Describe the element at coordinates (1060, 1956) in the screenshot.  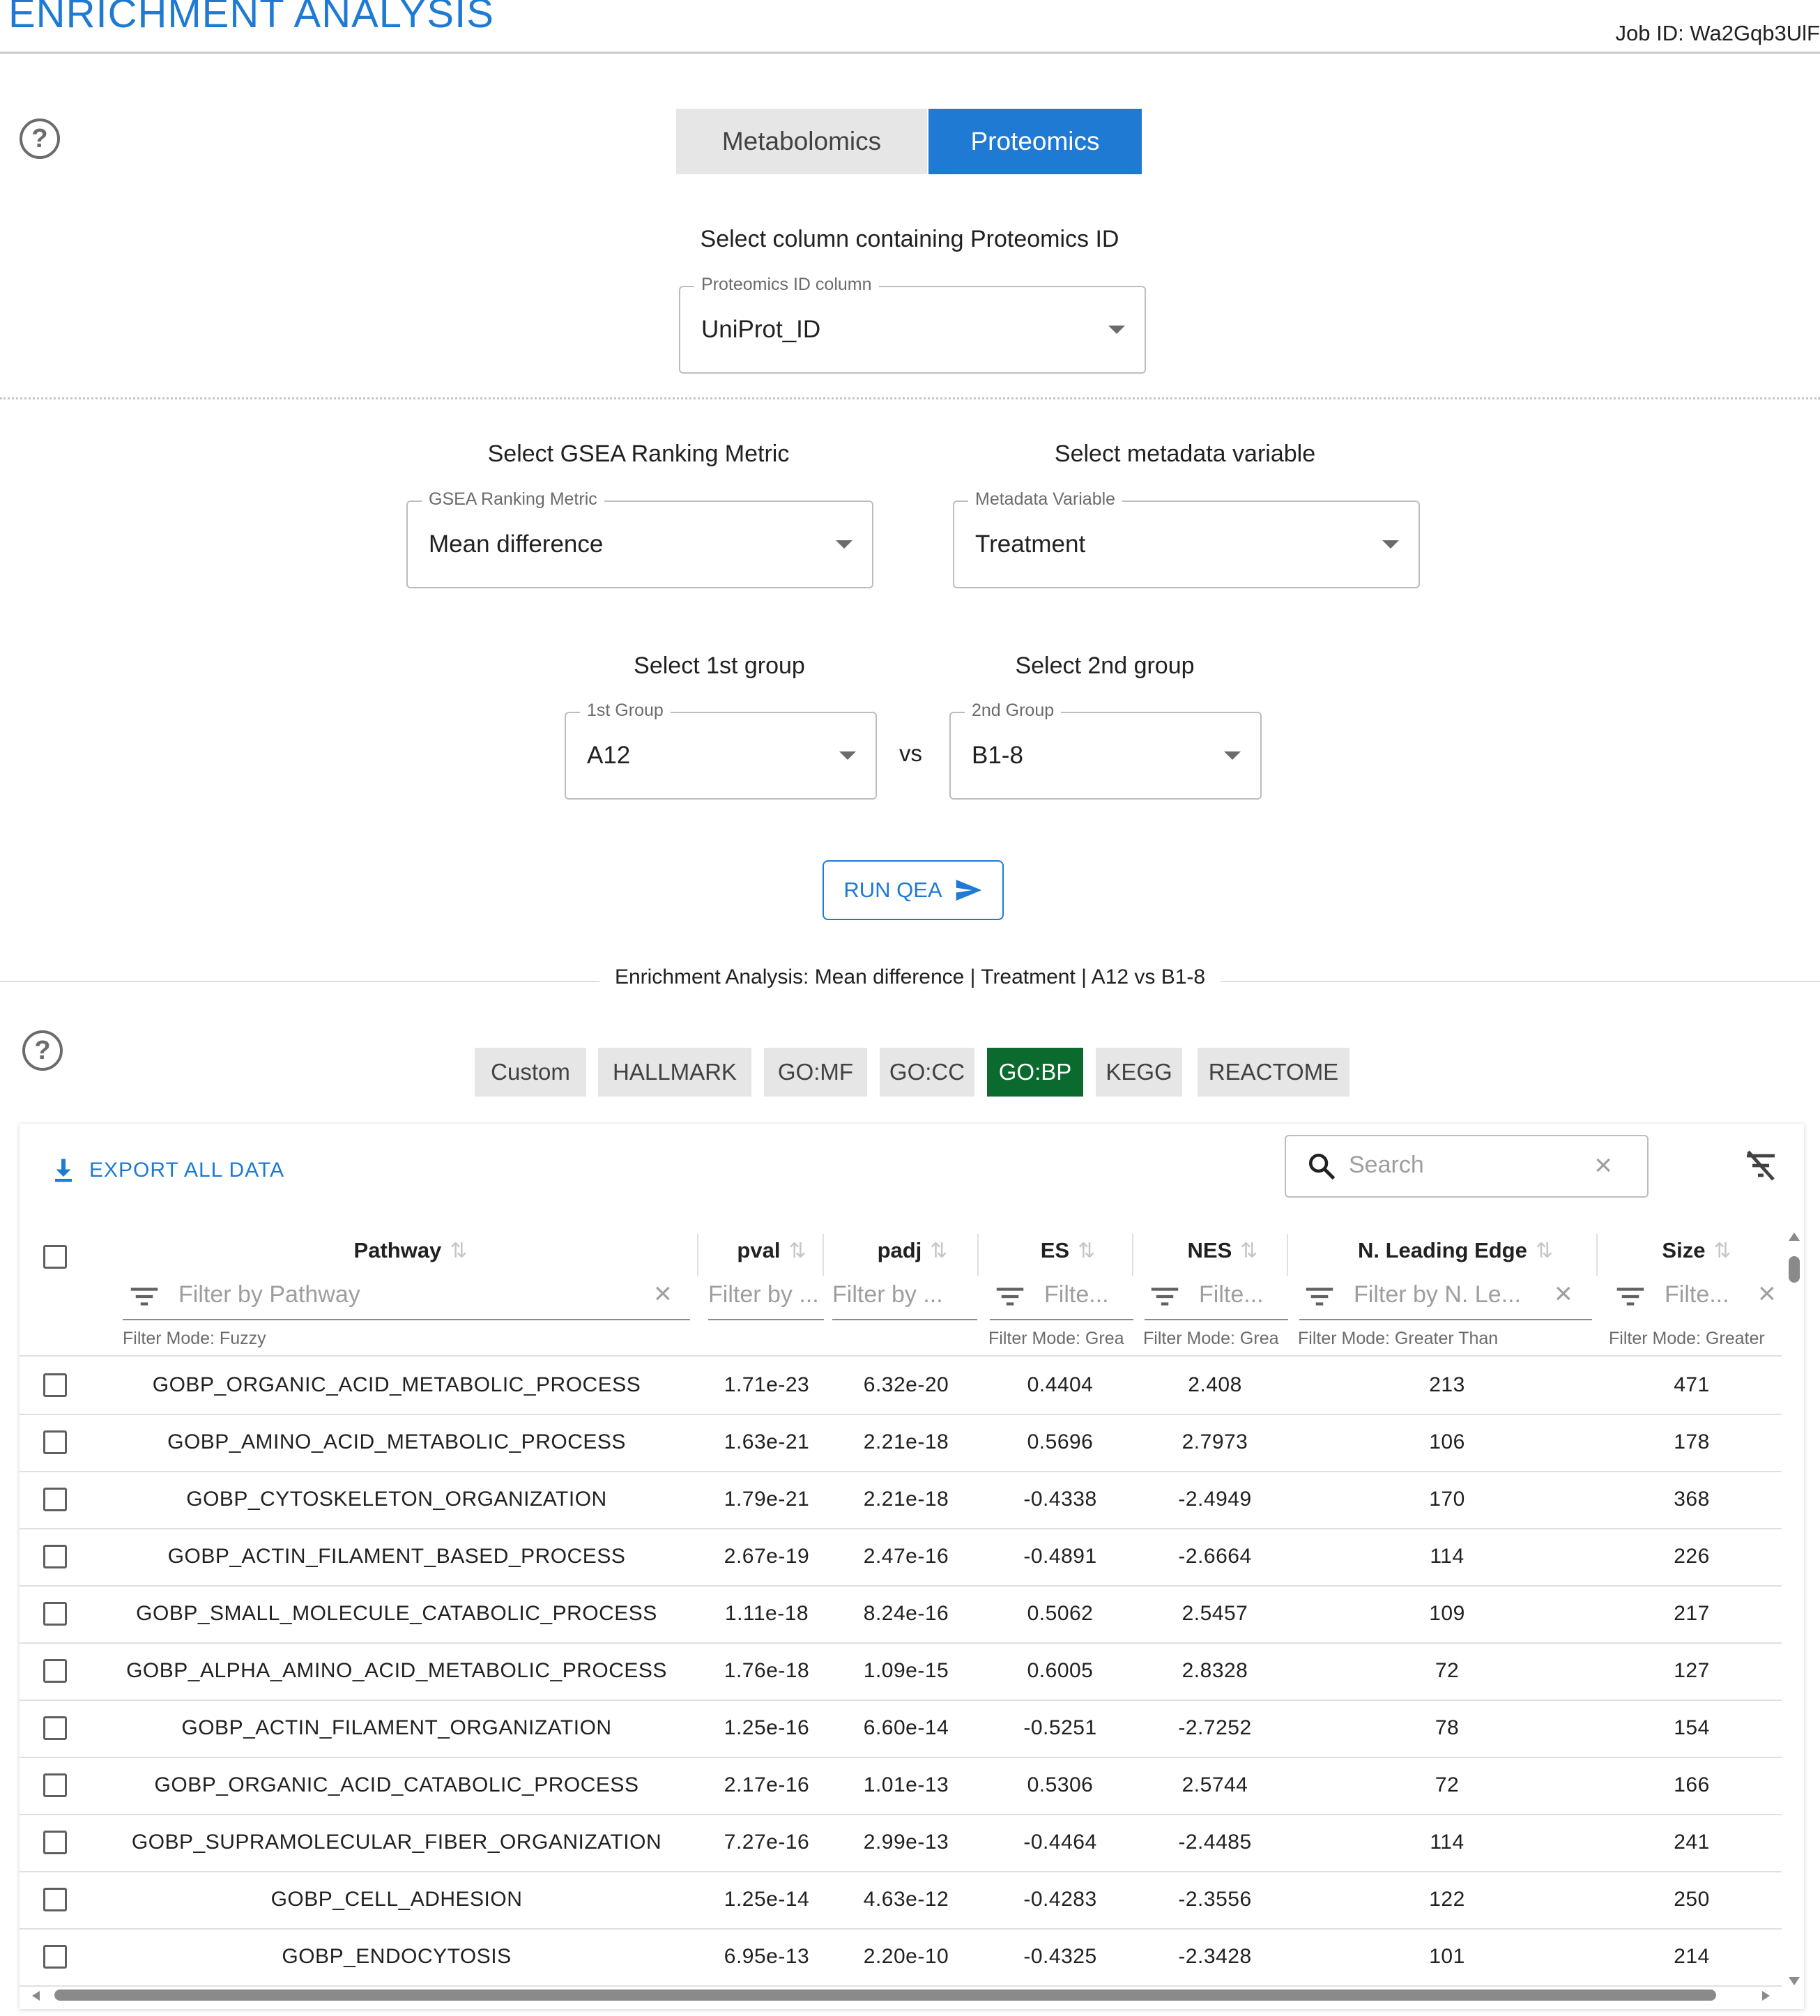
I see `cell-es: -0.4325` at that location.